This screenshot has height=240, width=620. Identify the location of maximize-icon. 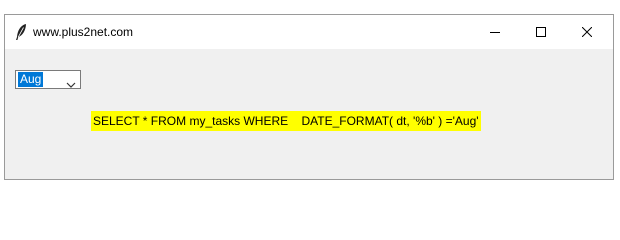
(541, 32).